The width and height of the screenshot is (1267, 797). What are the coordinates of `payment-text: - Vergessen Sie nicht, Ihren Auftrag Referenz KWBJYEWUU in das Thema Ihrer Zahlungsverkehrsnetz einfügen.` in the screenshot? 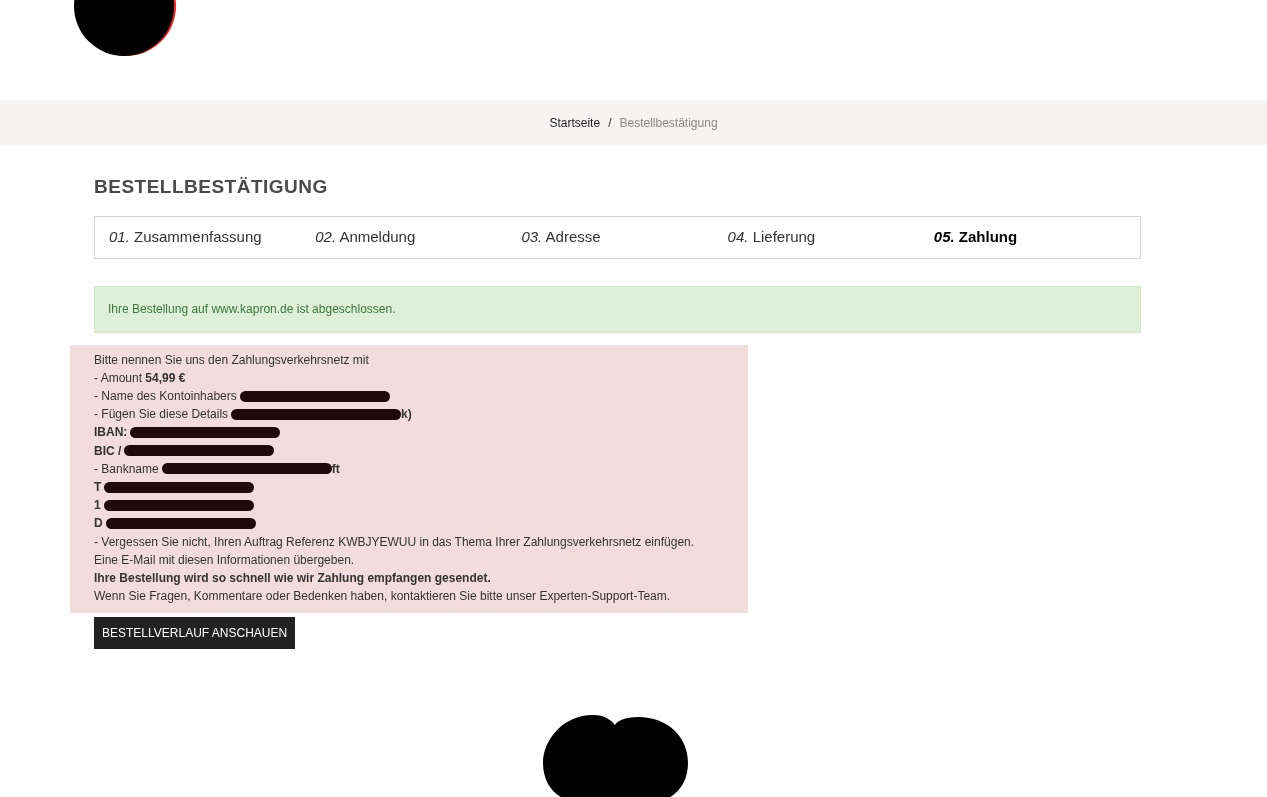 It's located at (394, 542).